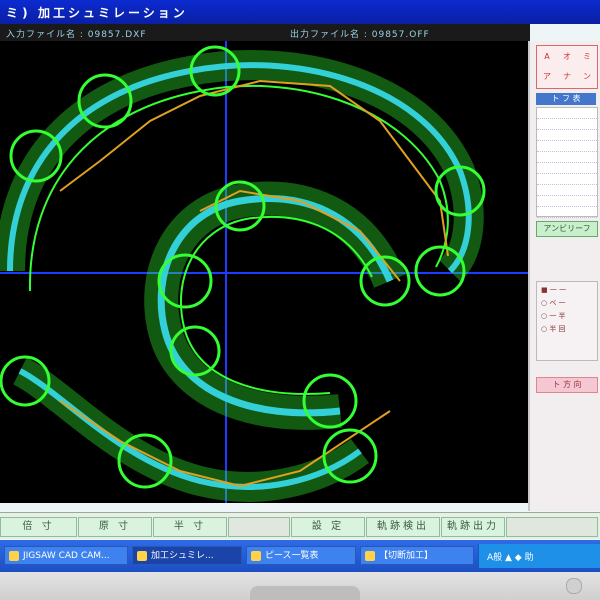 The height and width of the screenshot is (600, 600). I want to click on output-file-label: 出力ファイル名 : 09857.OFF, so click(360, 35).